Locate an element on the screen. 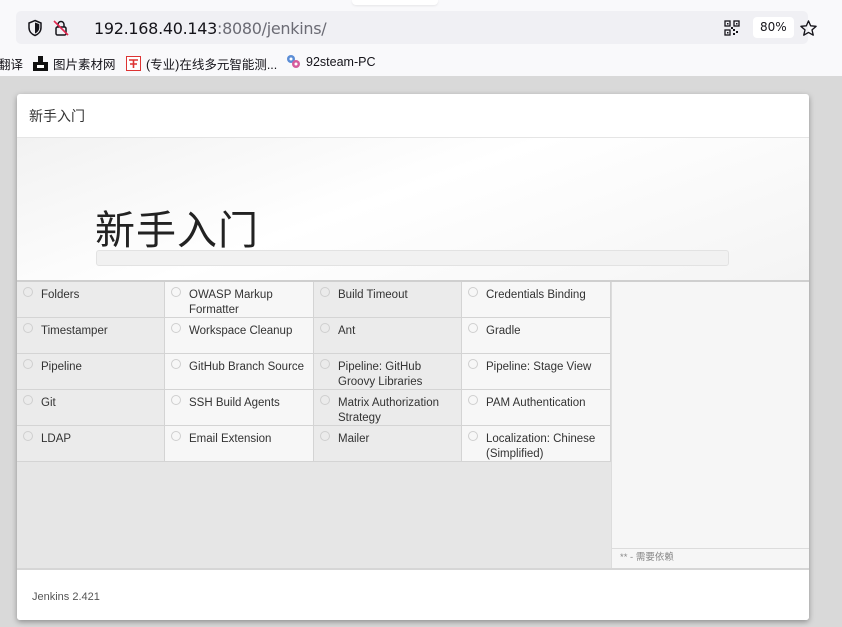 This screenshot has height=627, width=842. plugin-item: Email Extension is located at coordinates (239, 444).